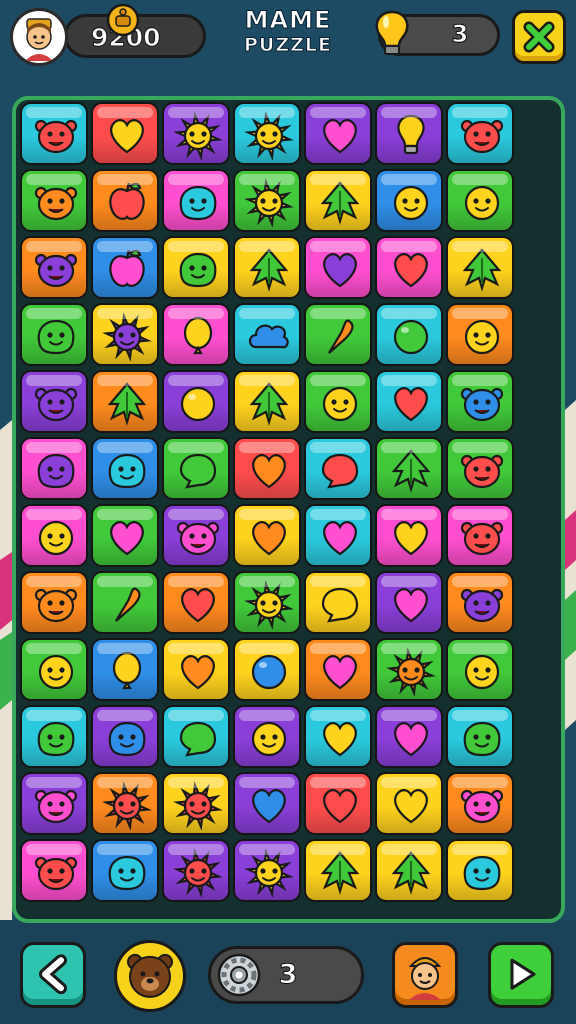  What do you see at coordinates (39, 37) in the screenshot?
I see `player-avatar-icon` at bounding box center [39, 37].